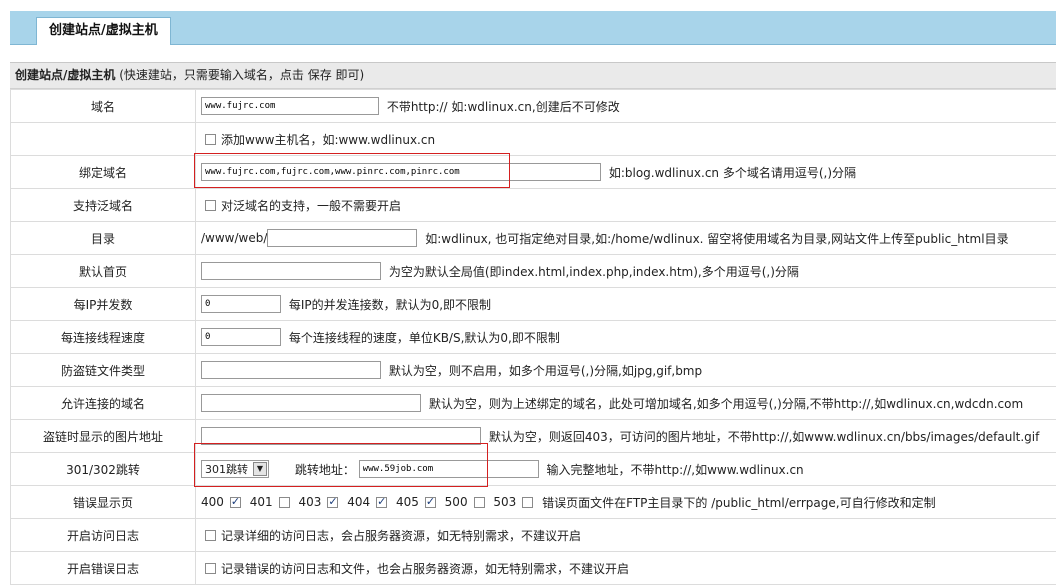  I want to click on label-dir: 目录, so click(103, 238).